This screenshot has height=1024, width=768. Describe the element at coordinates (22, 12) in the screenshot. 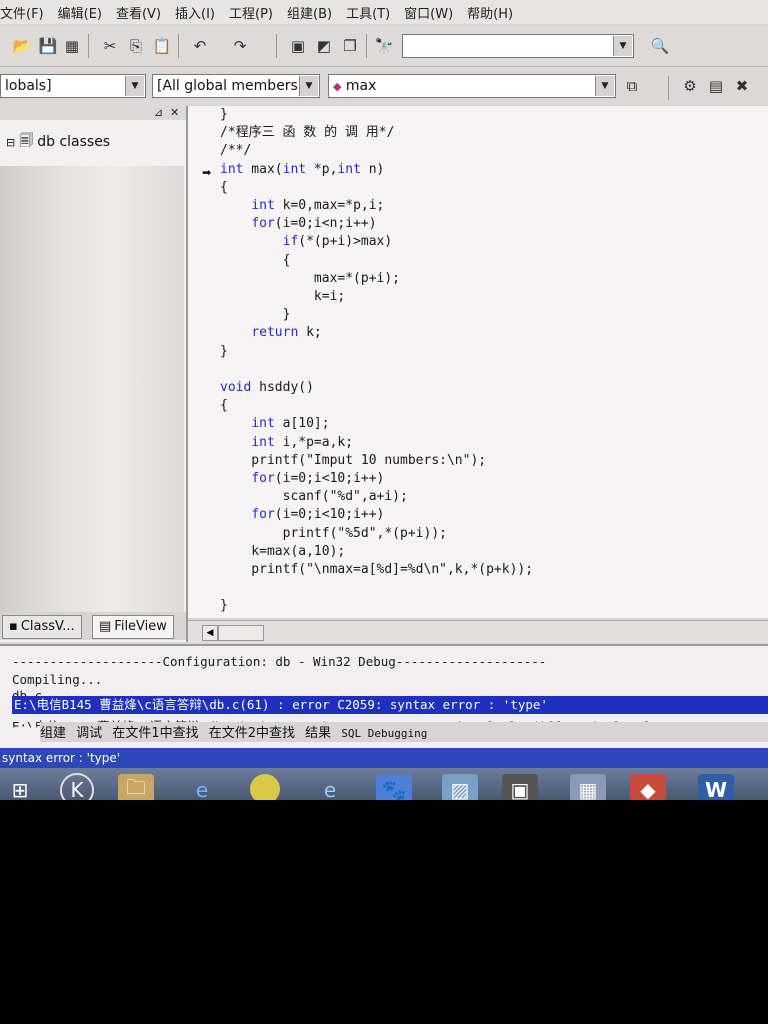

I see `menu-file: 文件(F)` at that location.